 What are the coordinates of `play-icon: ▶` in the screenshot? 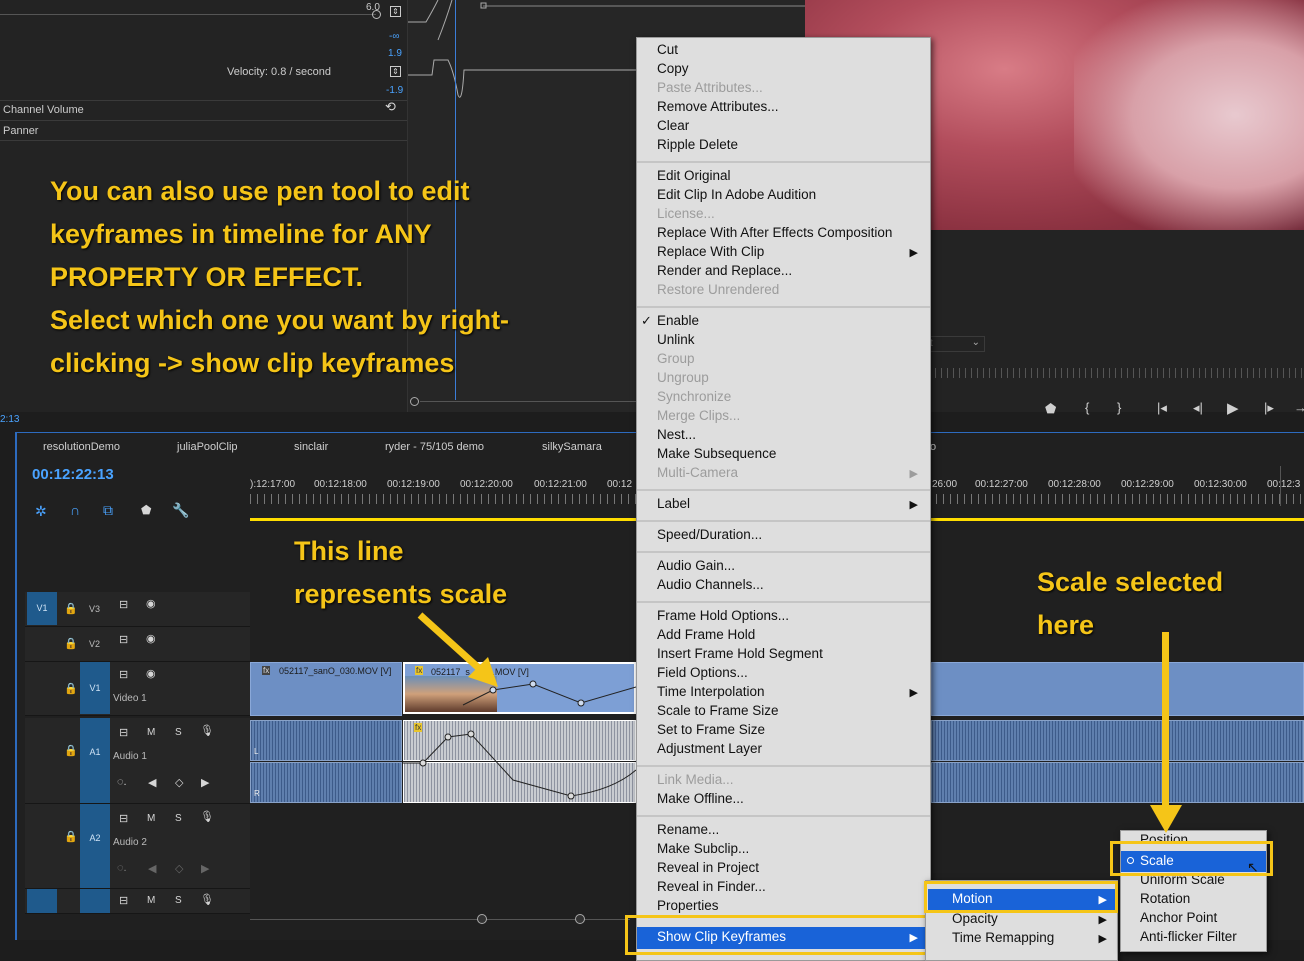 It's located at (1233, 408).